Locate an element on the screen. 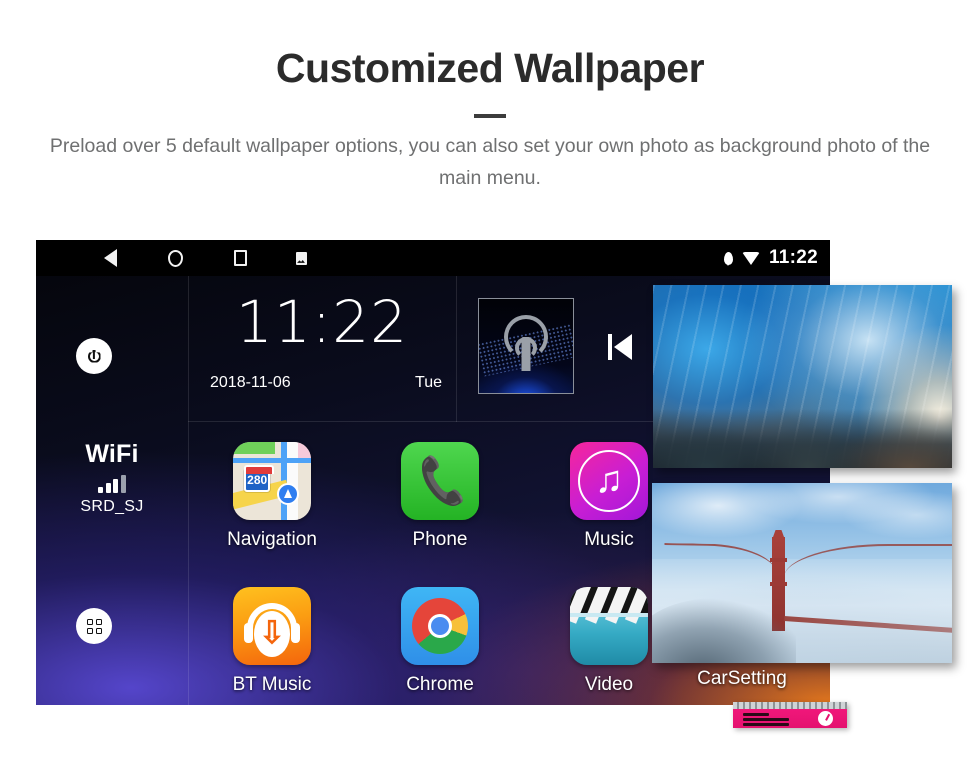 This screenshot has width=980, height=758. clock-widget: 11:22 2018-11-06 Tue is located at coordinates (322, 348).